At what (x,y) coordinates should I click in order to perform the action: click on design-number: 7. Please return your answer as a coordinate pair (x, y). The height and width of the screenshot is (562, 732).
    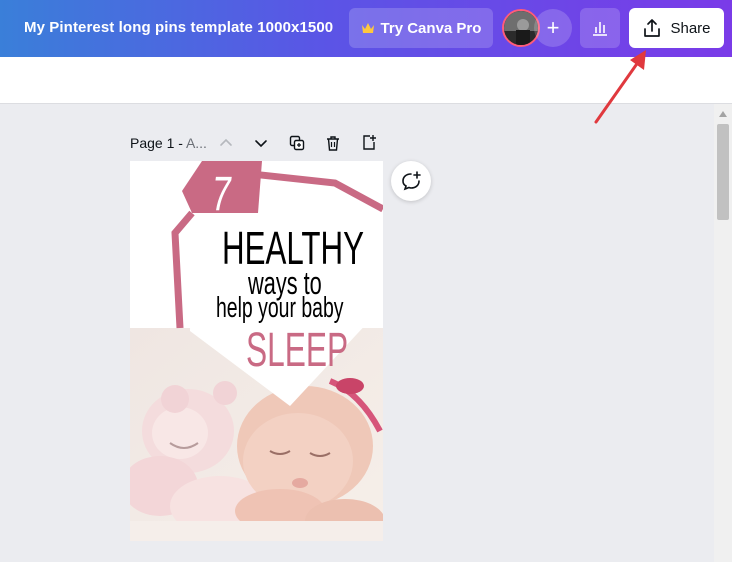
    Looking at the image, I should click on (221, 194).